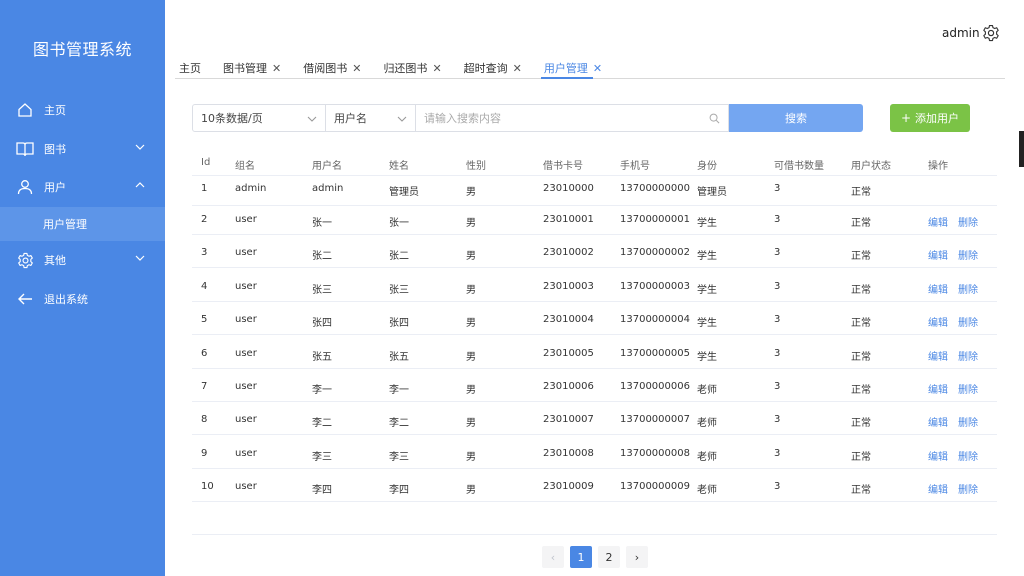 The height and width of the screenshot is (576, 1024). I want to click on home-icon, so click(25, 110).